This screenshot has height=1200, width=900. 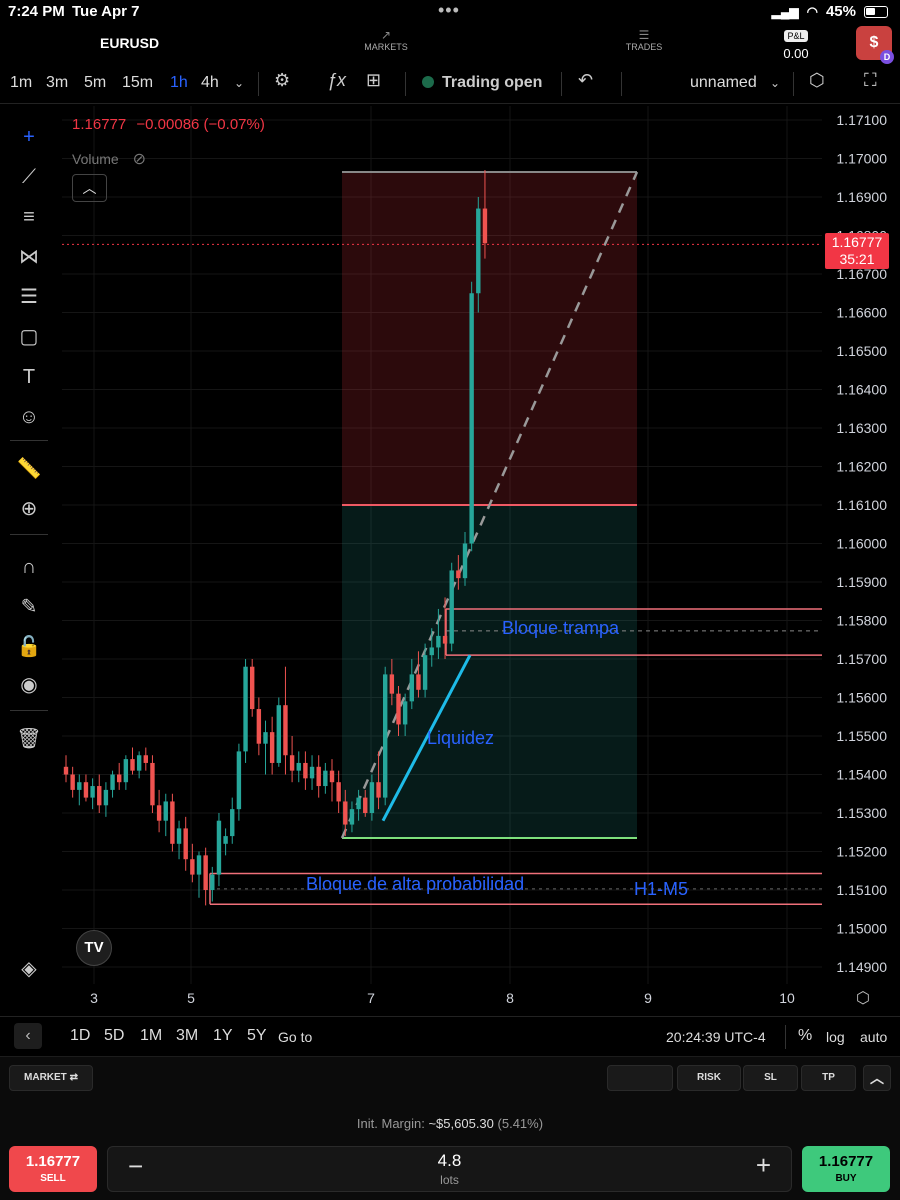 I want to click on zoom-in-icon: ⊕, so click(x=29, y=509).